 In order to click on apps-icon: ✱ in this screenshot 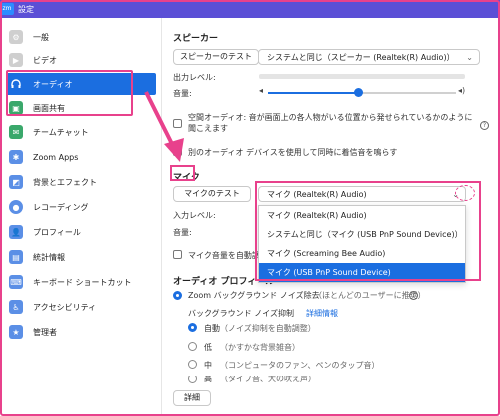, I will do `click(16, 157)`.